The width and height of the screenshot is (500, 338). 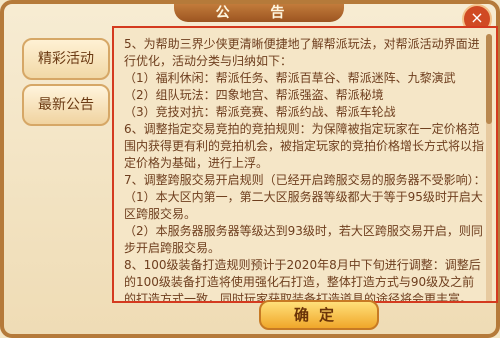 I want to click on line-7-2: （2）本服务器服务器等级达到93级时，若大区跨服交易开启，则同步开启跨服交易。, so click(x=303, y=239).